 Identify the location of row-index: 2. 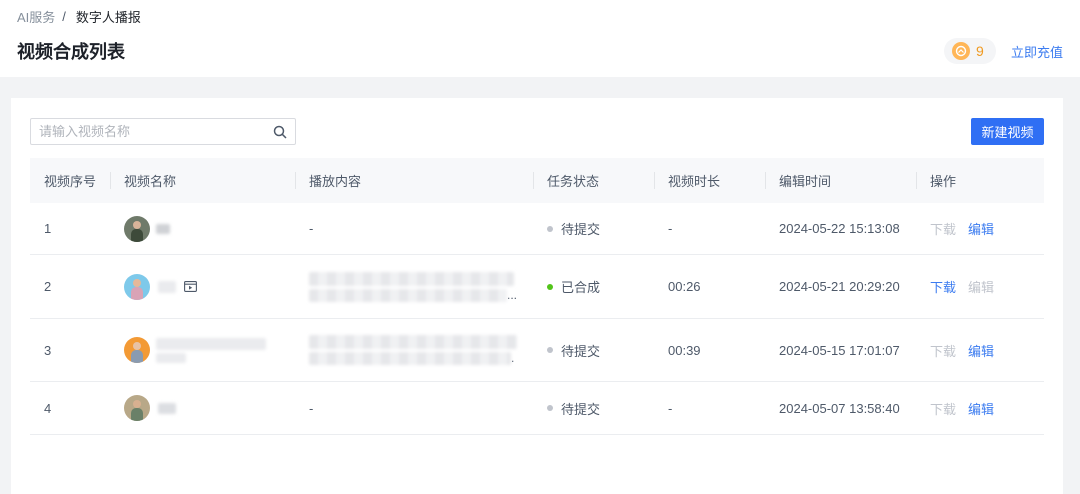
(48, 286).